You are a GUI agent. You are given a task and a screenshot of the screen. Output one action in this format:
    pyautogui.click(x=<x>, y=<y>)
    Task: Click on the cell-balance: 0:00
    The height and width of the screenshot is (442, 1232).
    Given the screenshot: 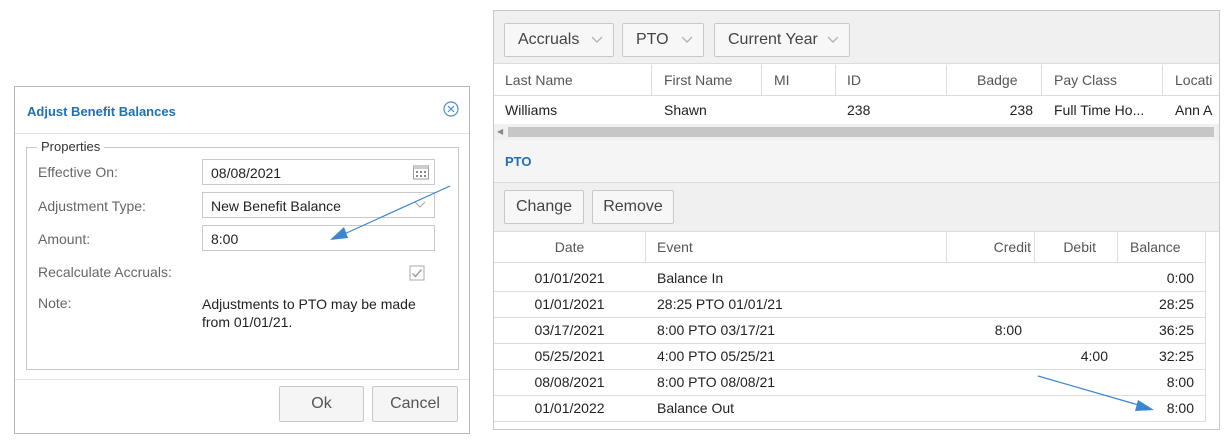 What is the action you would take?
    pyautogui.click(x=1180, y=278)
    